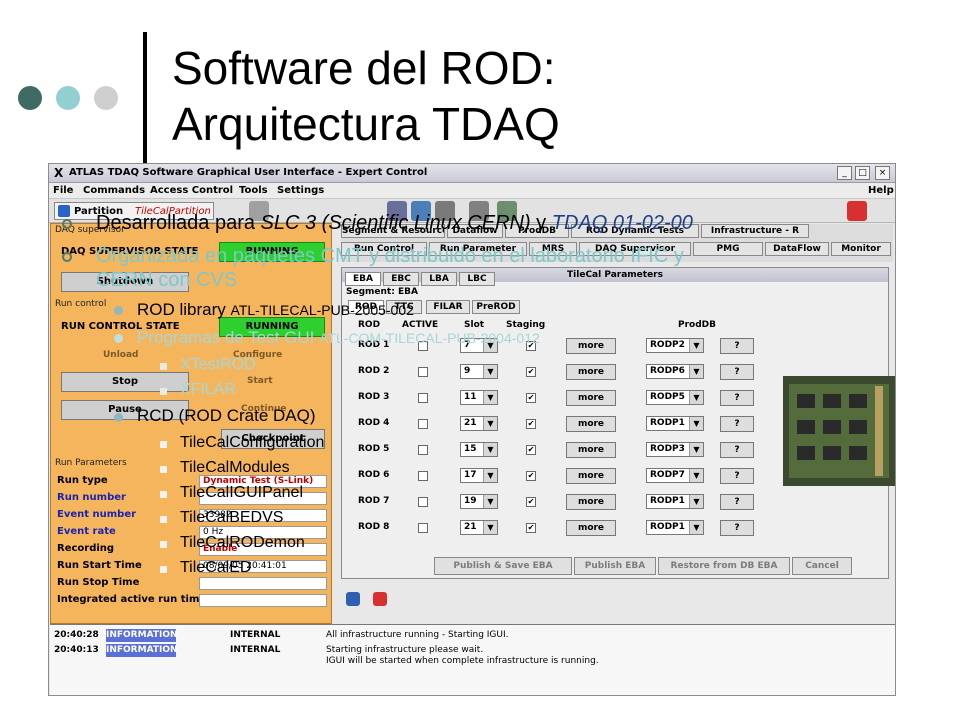  What do you see at coordinates (675, 371) in the screenshot?
I see `proddb-select: RODP6 ▼` at bounding box center [675, 371].